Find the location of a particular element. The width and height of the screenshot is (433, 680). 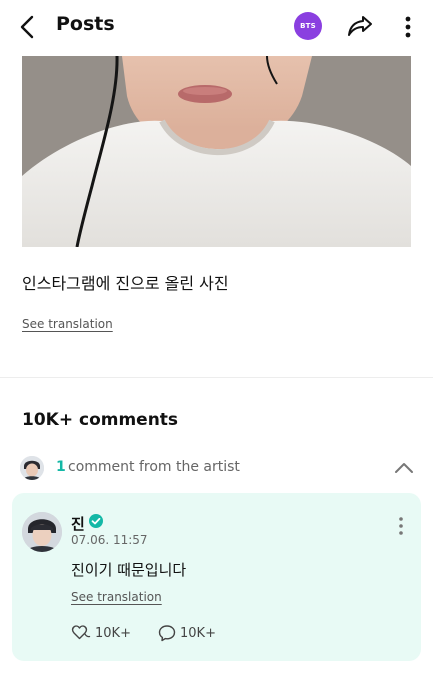

share-icon is located at coordinates (360, 26).